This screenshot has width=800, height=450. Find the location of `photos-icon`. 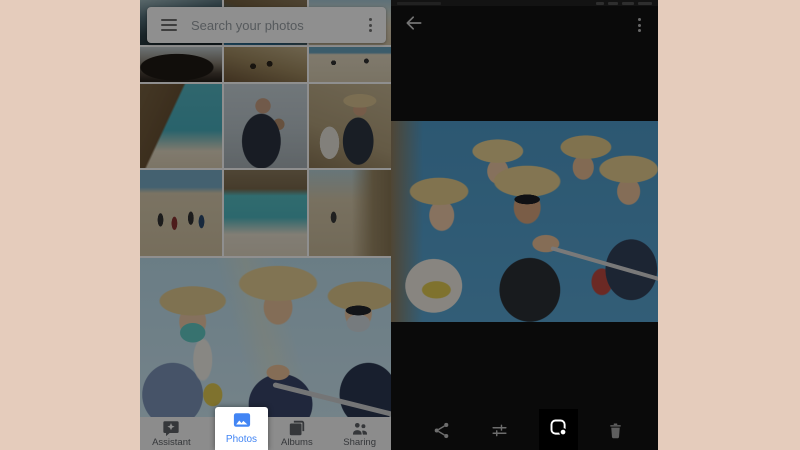

photos-icon is located at coordinates (242, 422).